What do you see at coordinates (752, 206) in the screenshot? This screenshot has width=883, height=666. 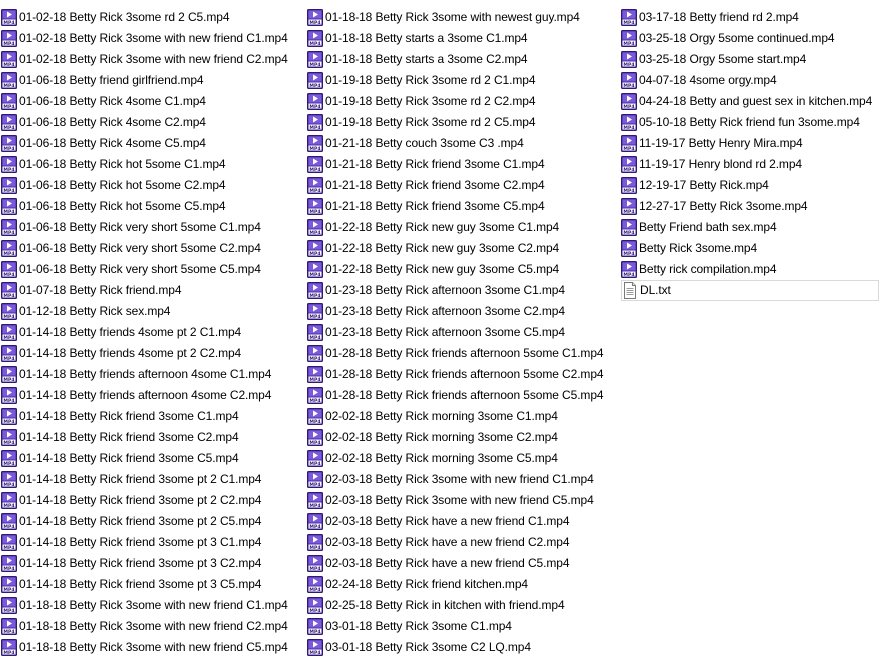 I see `file-item: MP4 12-27-17 Betty Rick 3some.mp4` at bounding box center [752, 206].